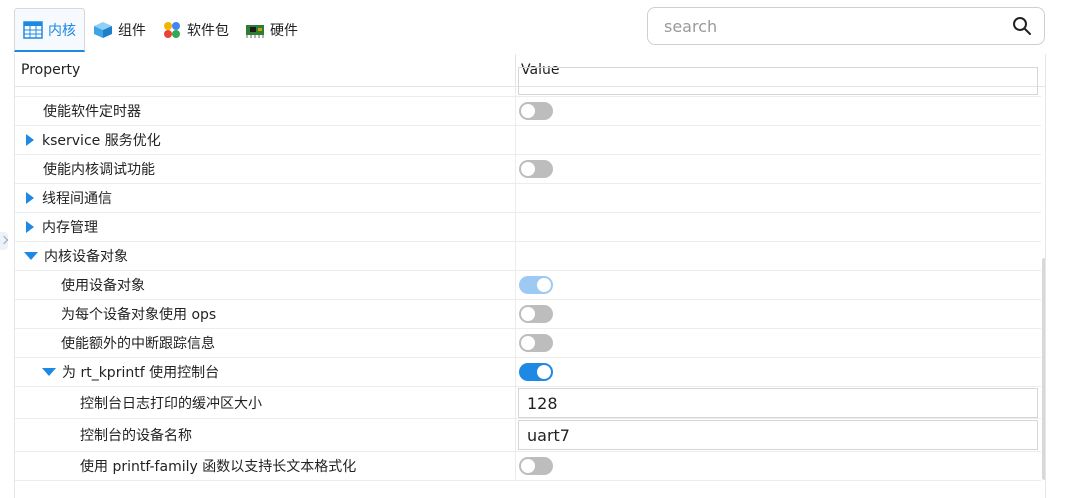 The image size is (1078, 498). I want to click on table-row: 为每个设备对象使用 ops, so click(528, 314).